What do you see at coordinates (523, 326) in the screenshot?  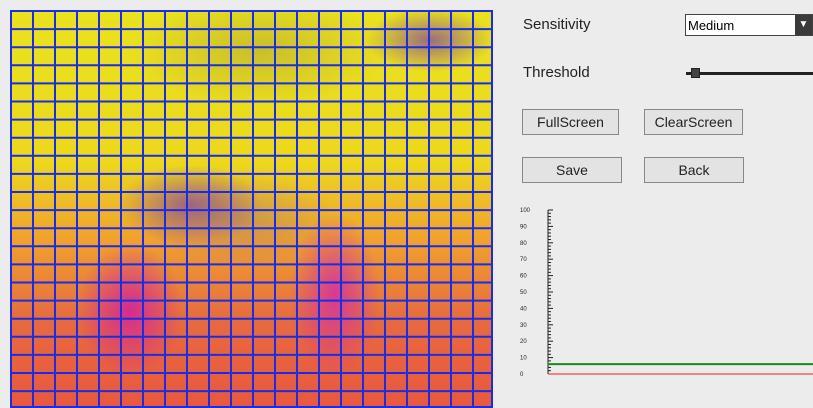 I see `y-tick-label: 30` at bounding box center [523, 326].